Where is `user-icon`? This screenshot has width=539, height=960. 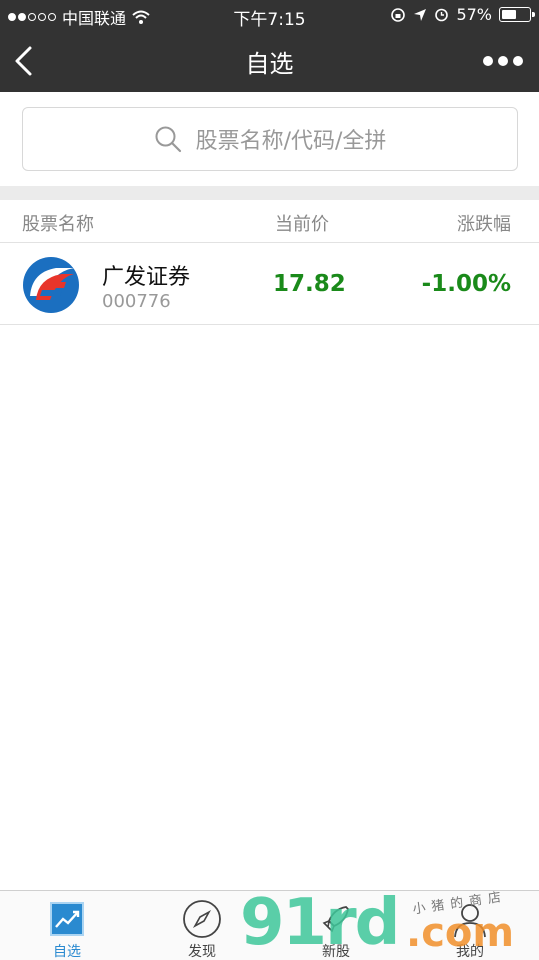
user-icon is located at coordinates (470, 921).